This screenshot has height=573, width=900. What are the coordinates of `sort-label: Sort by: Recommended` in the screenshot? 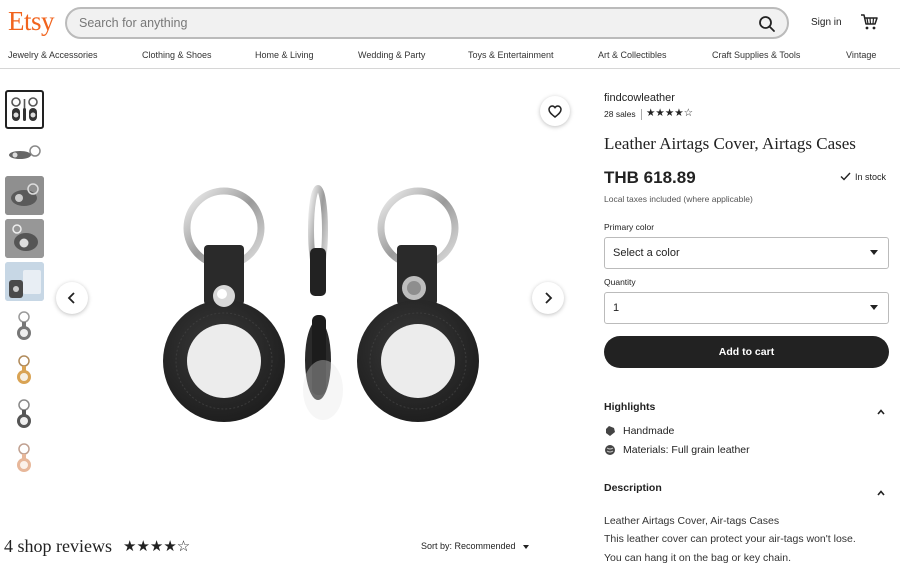 It's located at (468, 546).